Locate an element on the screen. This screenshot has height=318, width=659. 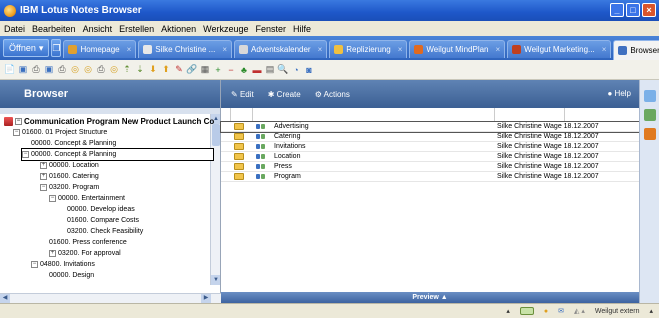
refresh-icon: ◎ is located at coordinates (88, 70).